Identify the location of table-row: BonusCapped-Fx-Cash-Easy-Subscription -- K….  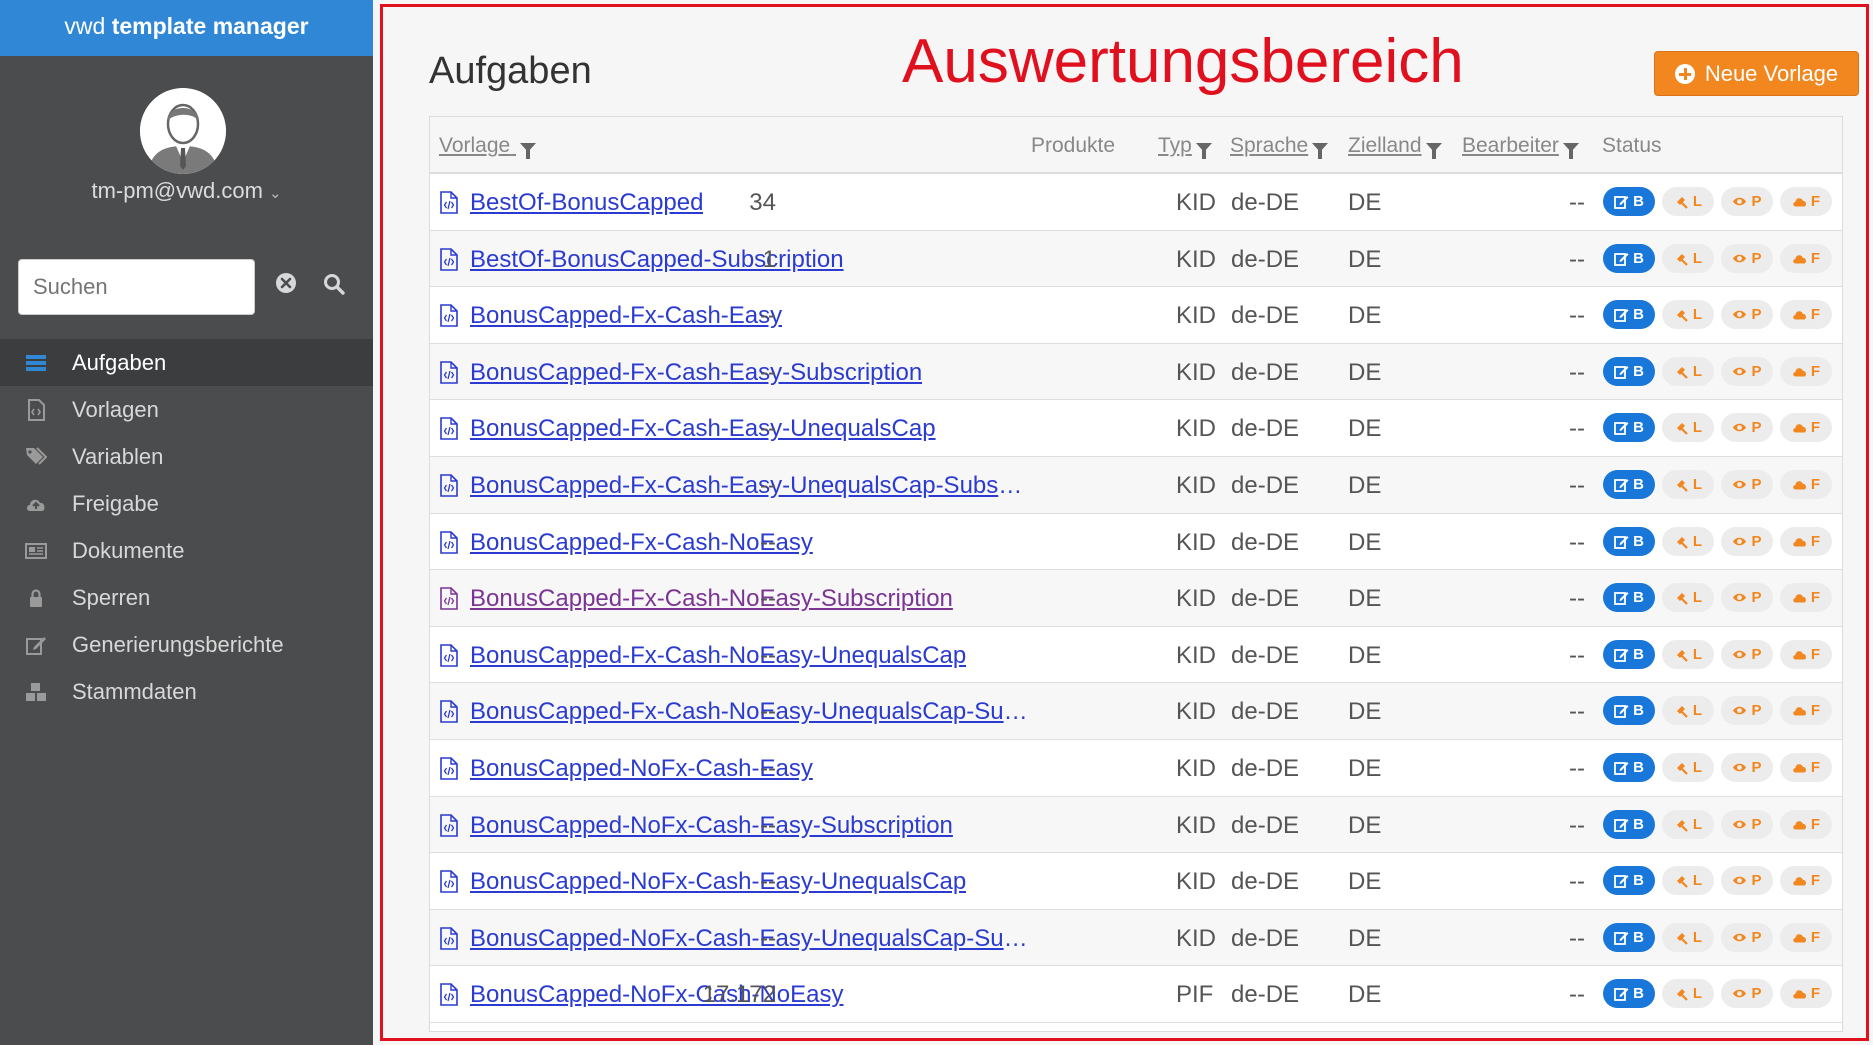
(1136, 372).